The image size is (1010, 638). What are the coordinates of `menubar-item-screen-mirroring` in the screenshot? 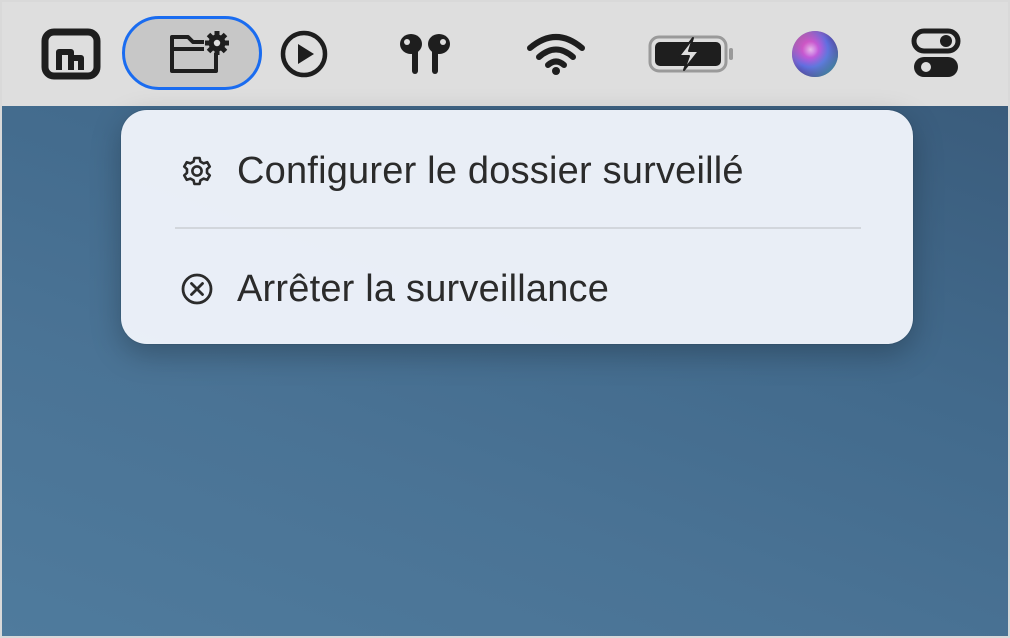 It's located at (71, 54).